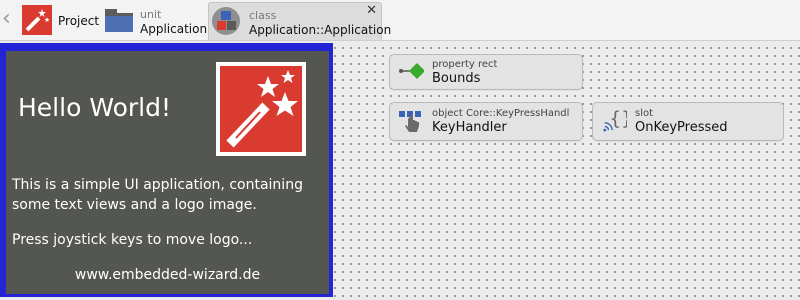 Image resolution: width=800 pixels, height=300 pixels. What do you see at coordinates (644, 113) in the screenshot?
I see `slot-type: slot` at bounding box center [644, 113].